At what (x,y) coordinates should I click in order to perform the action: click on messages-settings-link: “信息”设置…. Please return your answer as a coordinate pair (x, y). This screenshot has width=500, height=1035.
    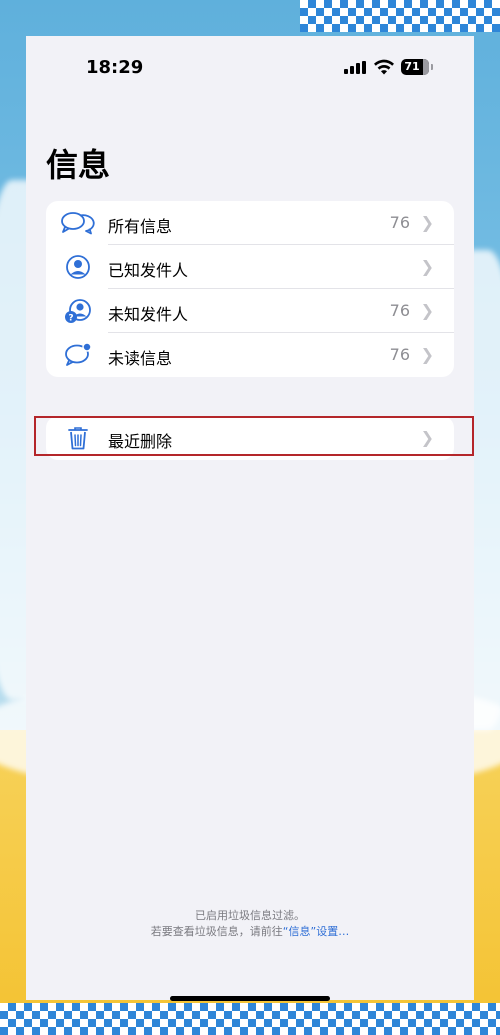
    Looking at the image, I should click on (316, 931).